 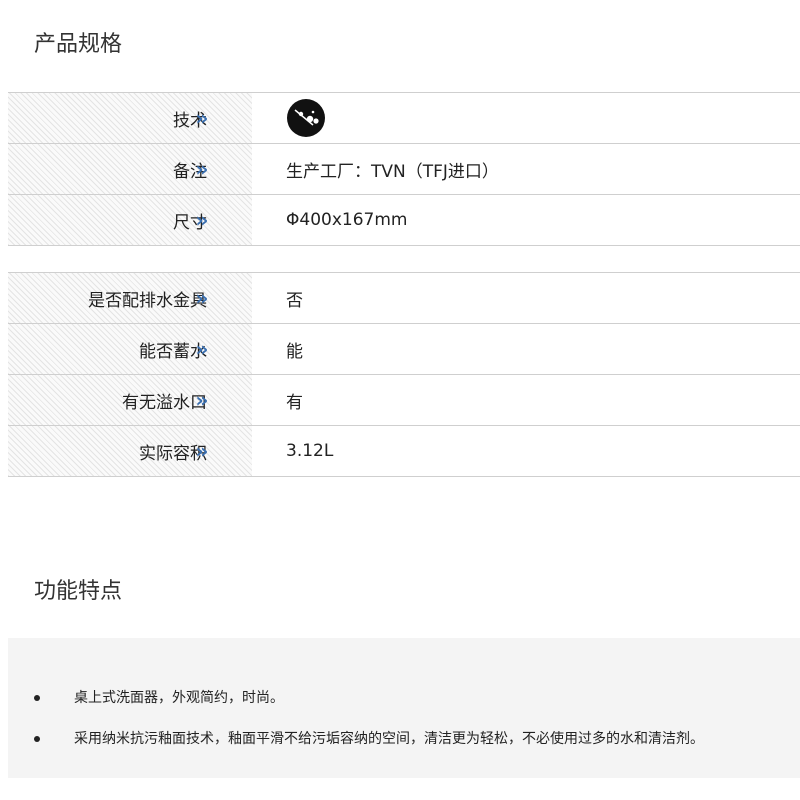 I want to click on spec-row-overflow: 有无溢水口 » 有, so click(x=404, y=400).